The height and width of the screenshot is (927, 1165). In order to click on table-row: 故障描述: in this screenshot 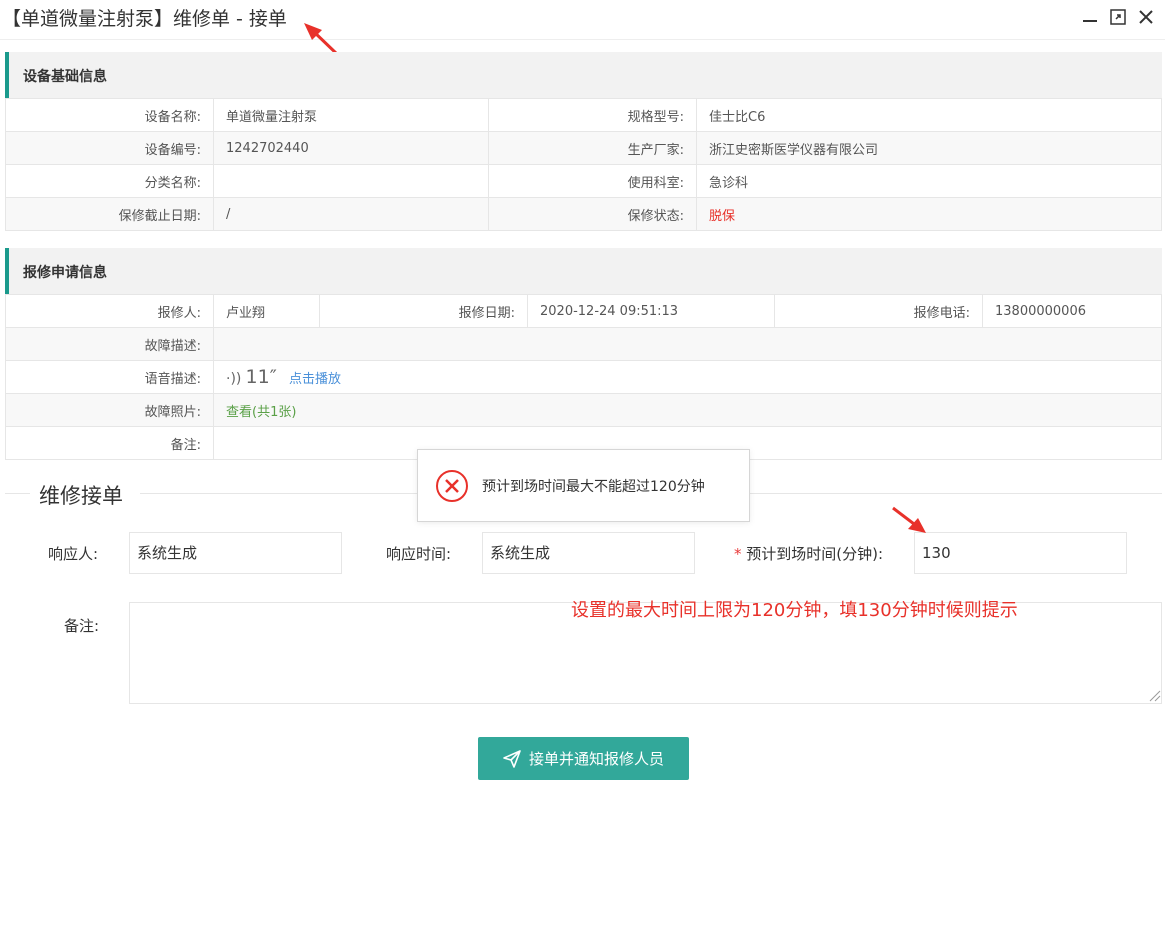, I will do `click(583, 344)`.